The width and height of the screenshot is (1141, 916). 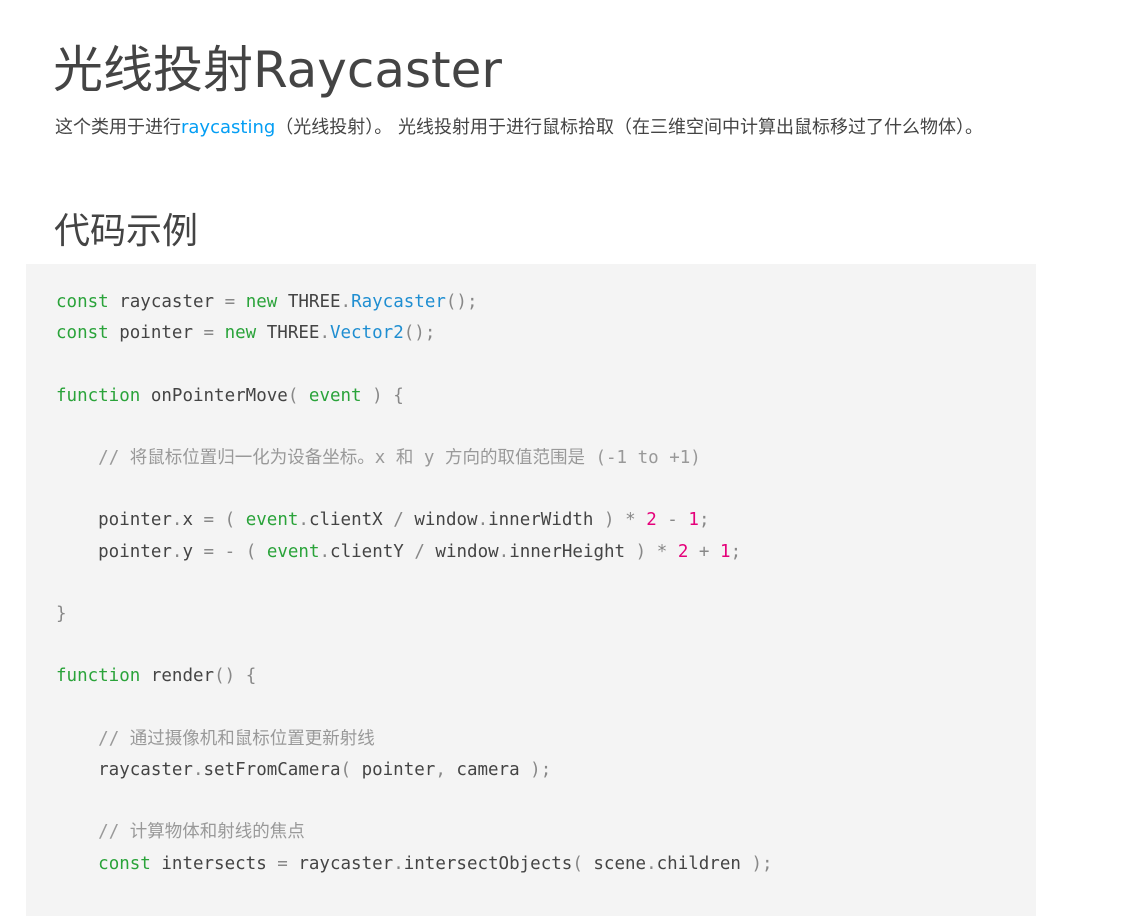 What do you see at coordinates (372, 551) in the screenshot?
I see `code-token: clientY` at bounding box center [372, 551].